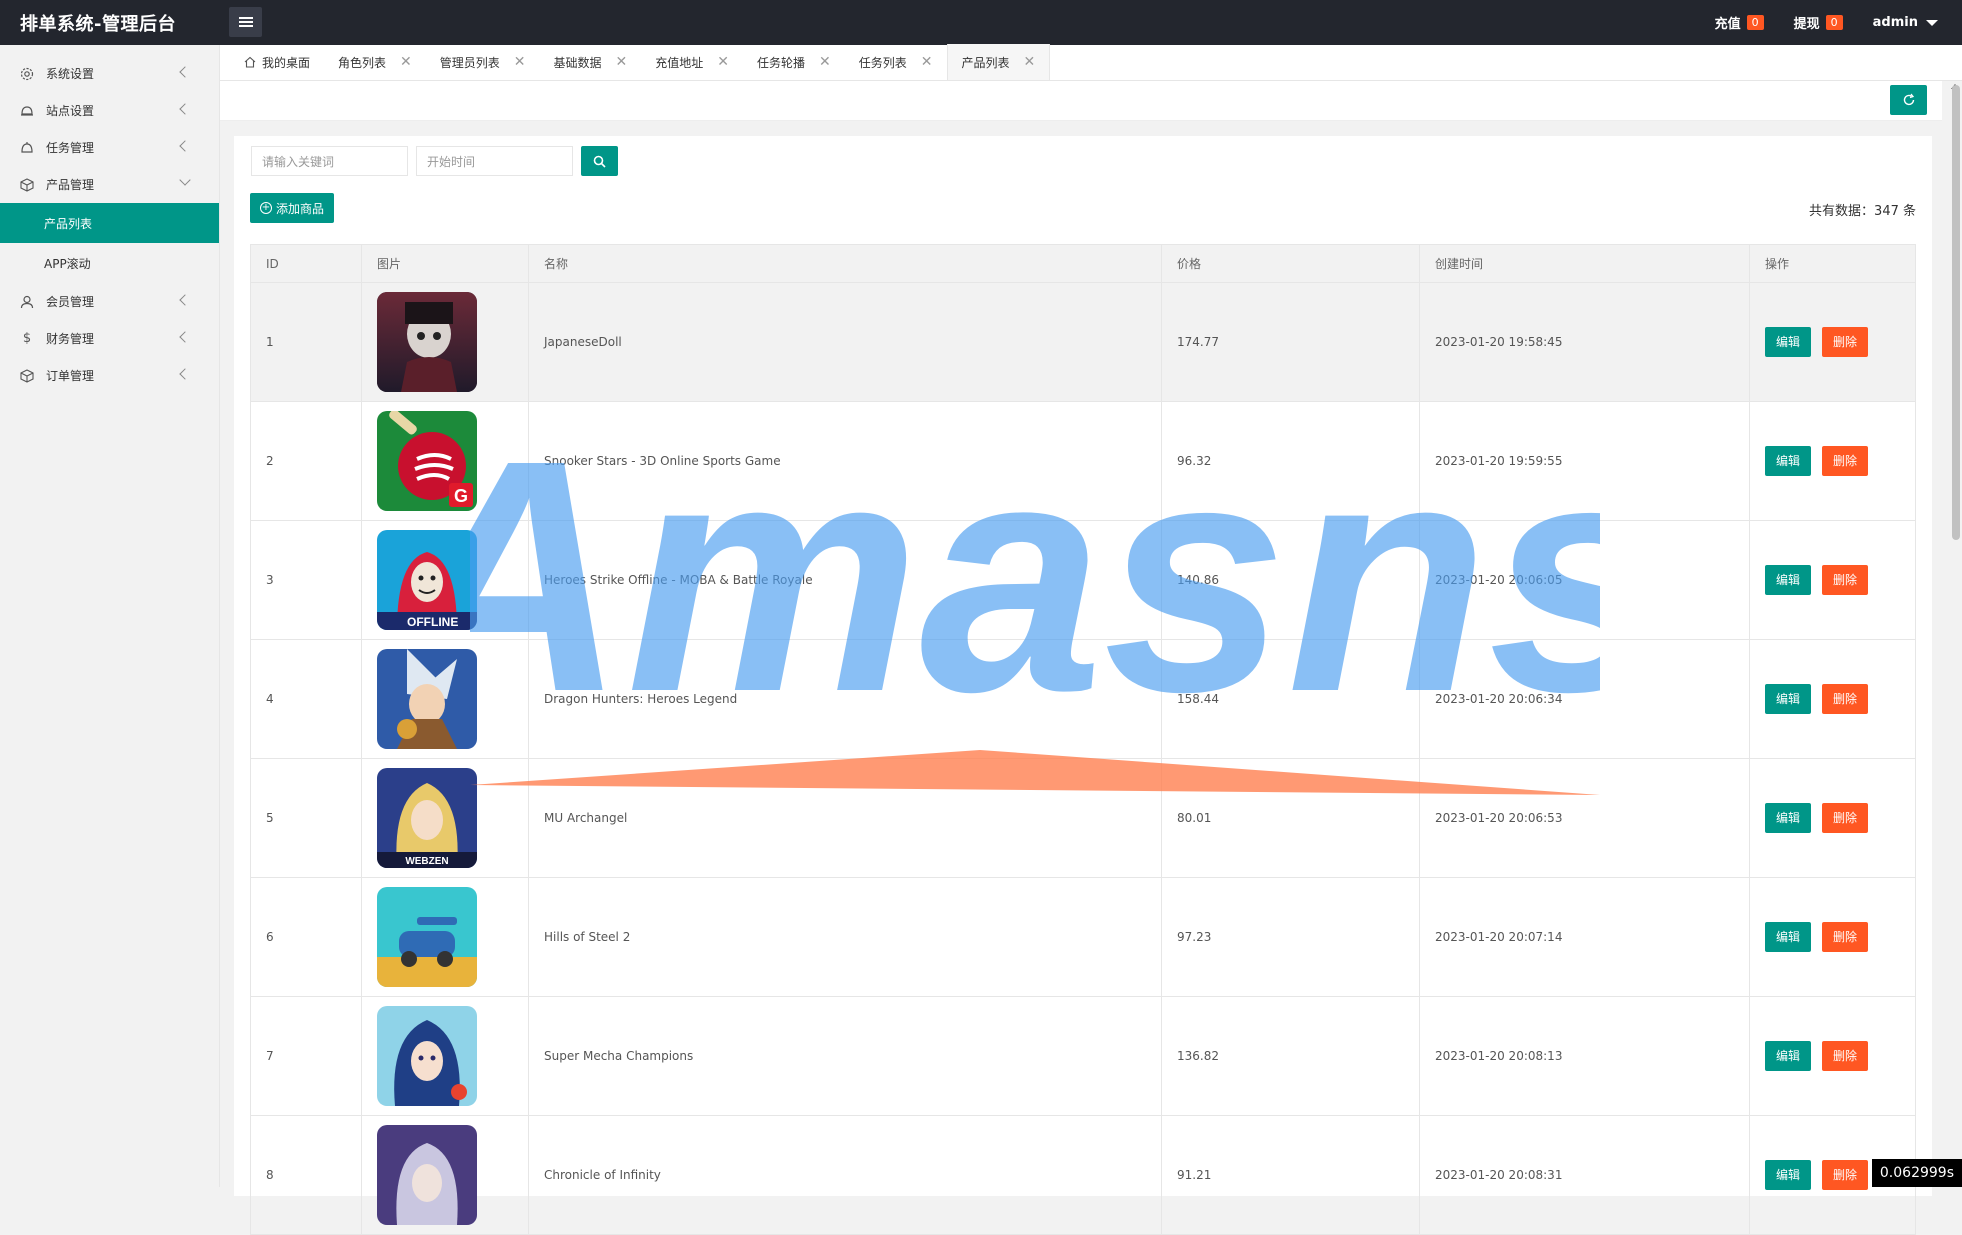 Image resolution: width=1962 pixels, height=1235 pixels. I want to click on search-button, so click(599, 161).